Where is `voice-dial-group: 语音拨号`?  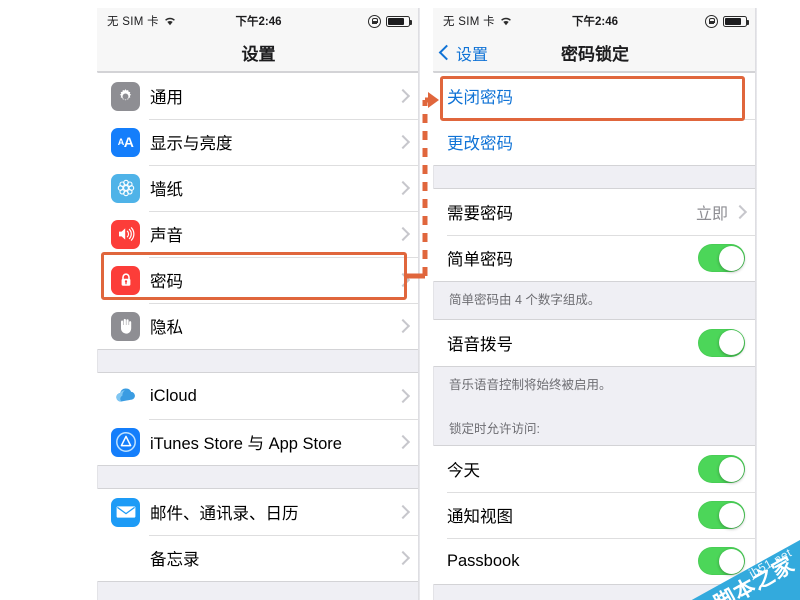 voice-dial-group: 语音拨号 is located at coordinates (595, 342).